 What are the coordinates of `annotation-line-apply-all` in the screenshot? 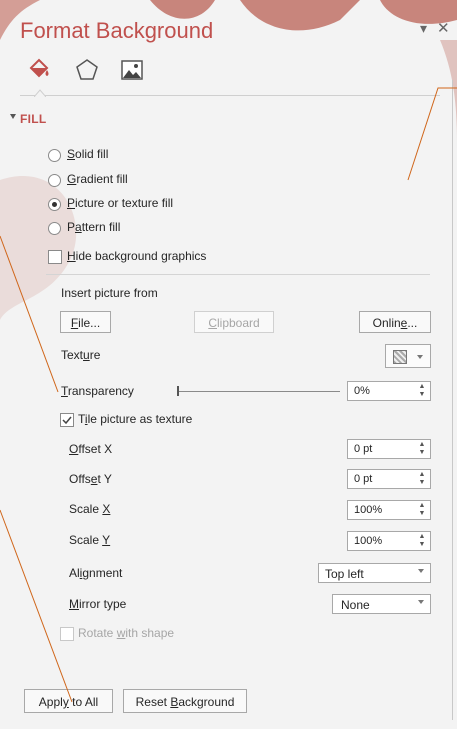 It's located at (36, 606).